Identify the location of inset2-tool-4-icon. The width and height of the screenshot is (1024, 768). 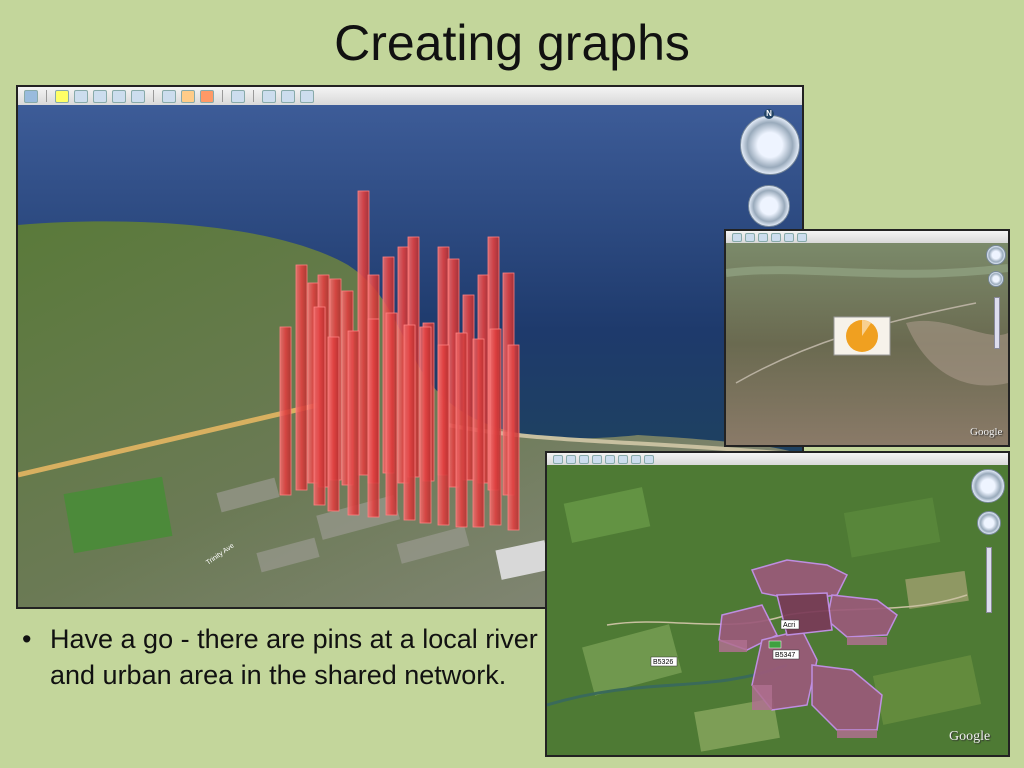
(597, 459).